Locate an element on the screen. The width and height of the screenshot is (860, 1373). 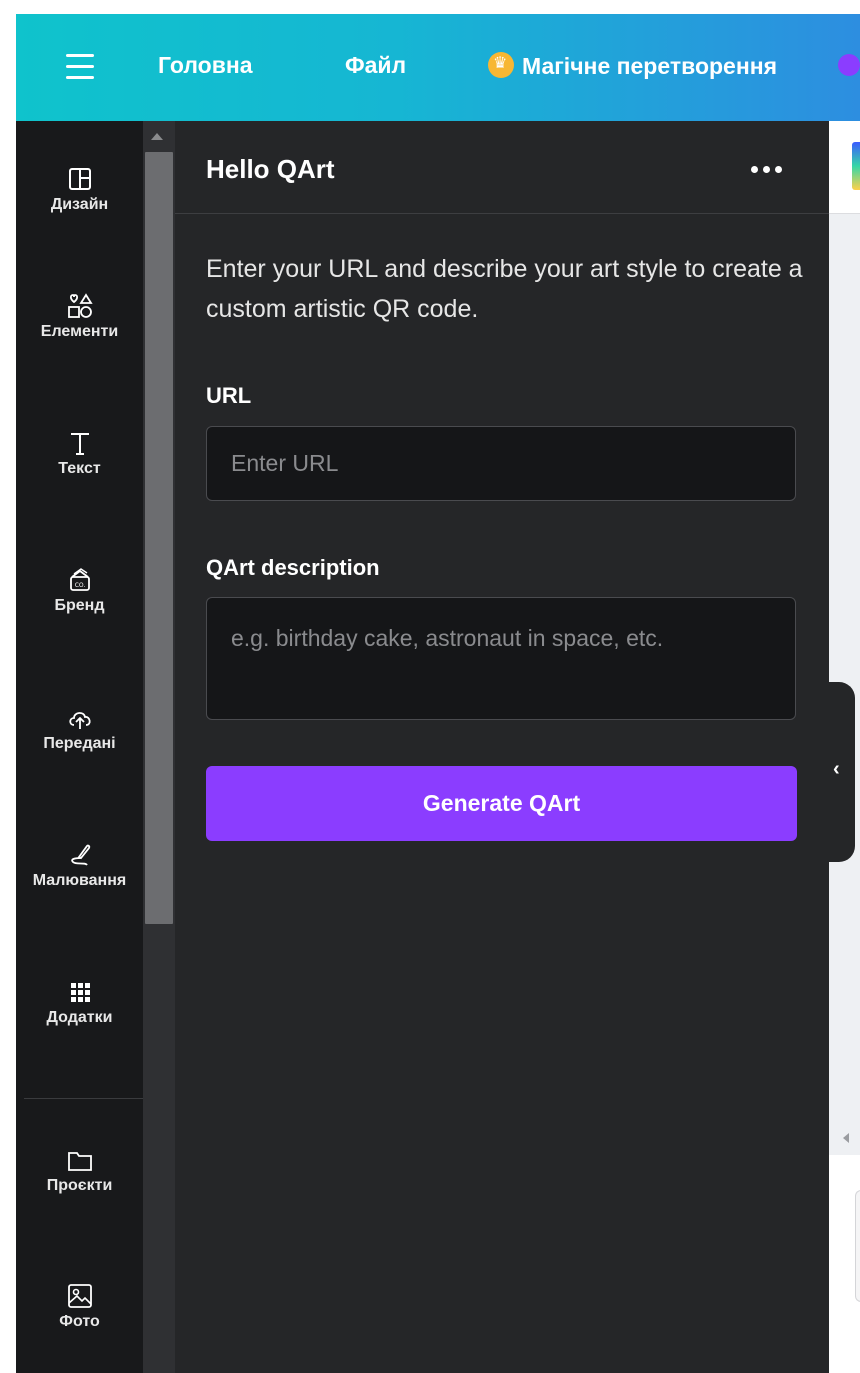
rail-item-label: Малювання is located at coordinates (79, 880).